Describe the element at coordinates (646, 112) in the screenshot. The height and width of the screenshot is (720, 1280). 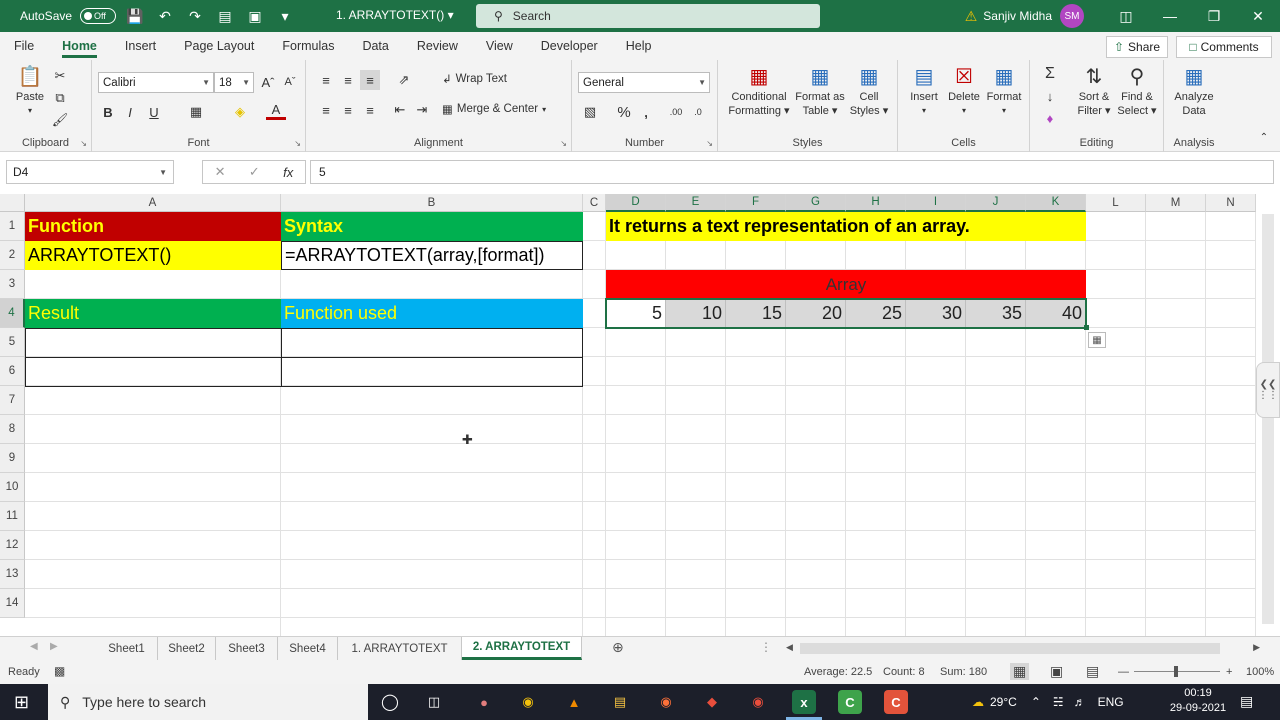
I see `comma-icon: ,` at that location.